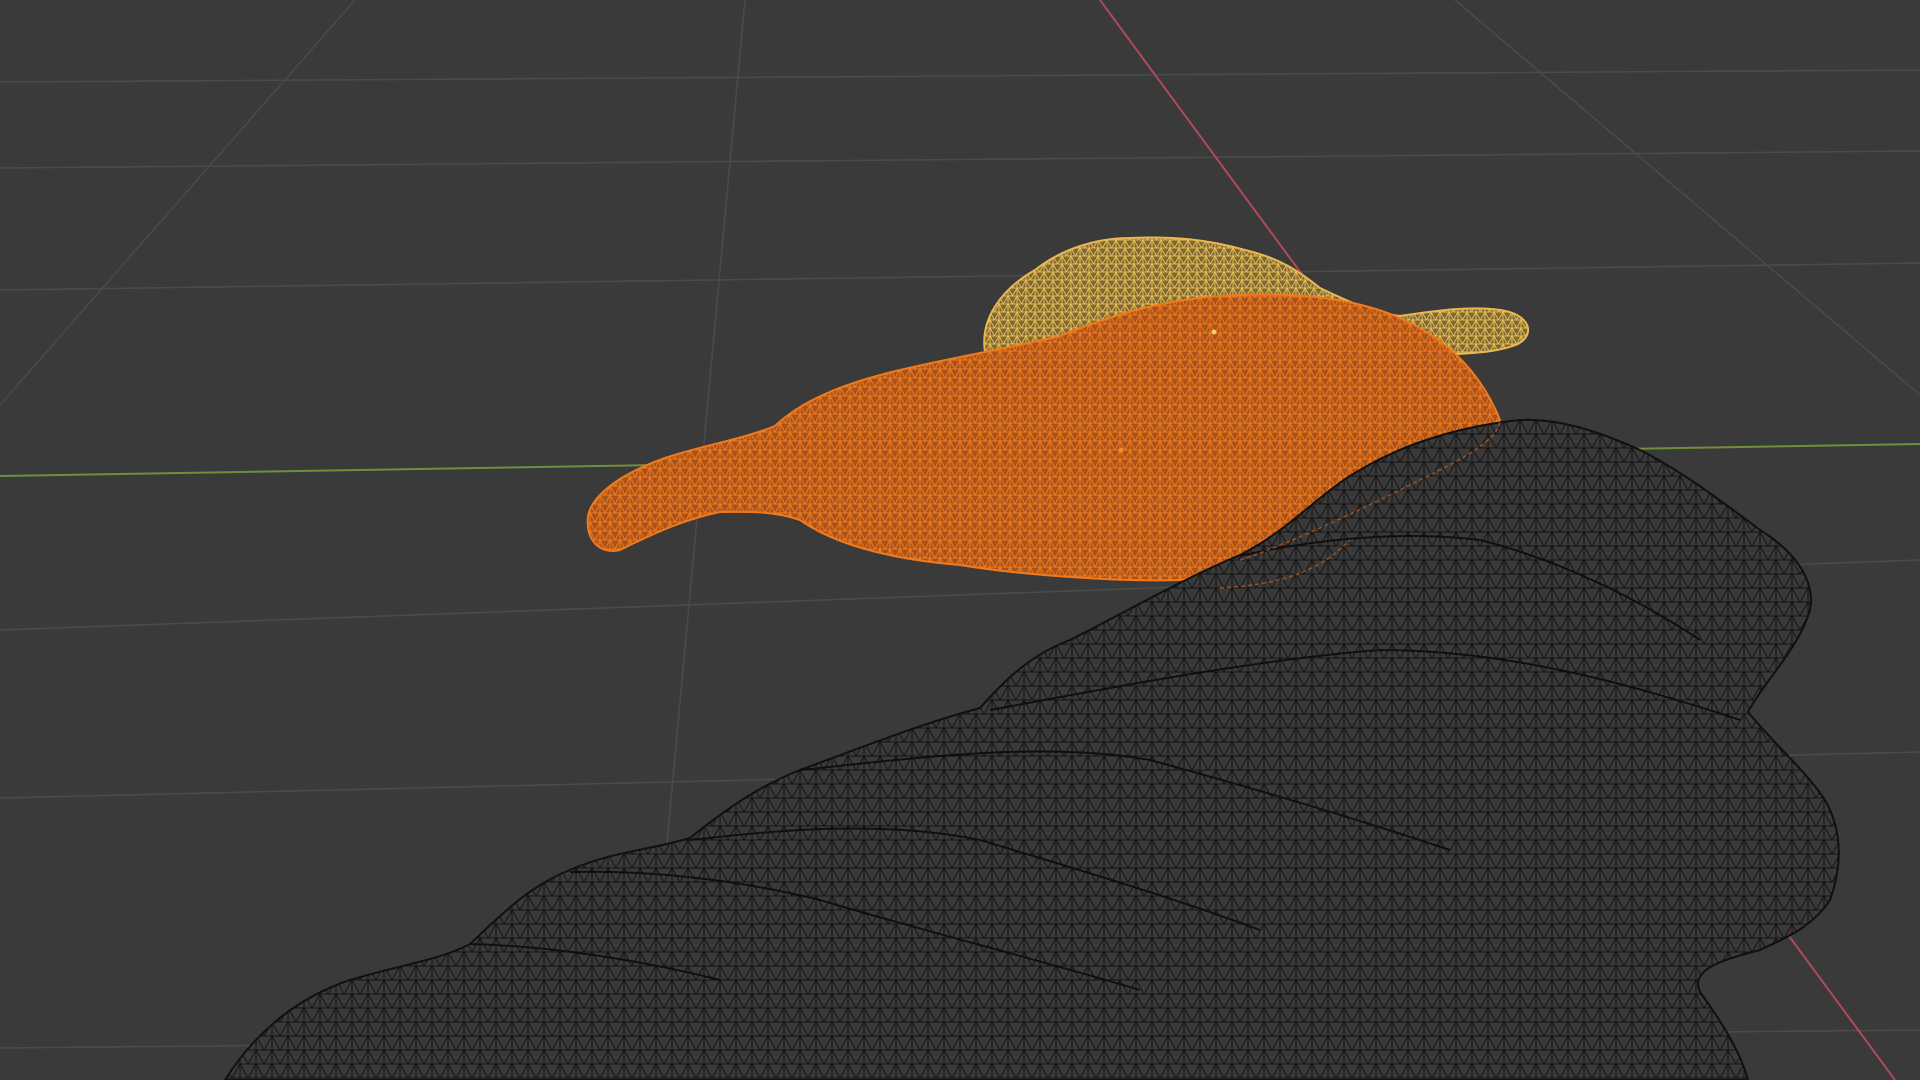 The image size is (1920, 1080). I want to click on origin-point, so click(1121, 450).